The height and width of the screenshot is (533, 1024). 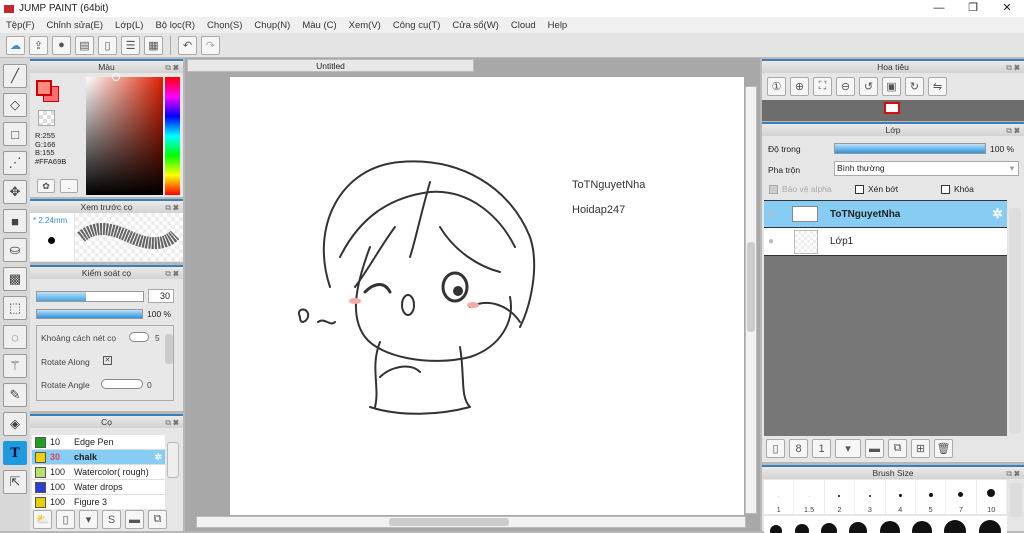 I want to click on brush-size-option: 3, so click(x=870, y=497).